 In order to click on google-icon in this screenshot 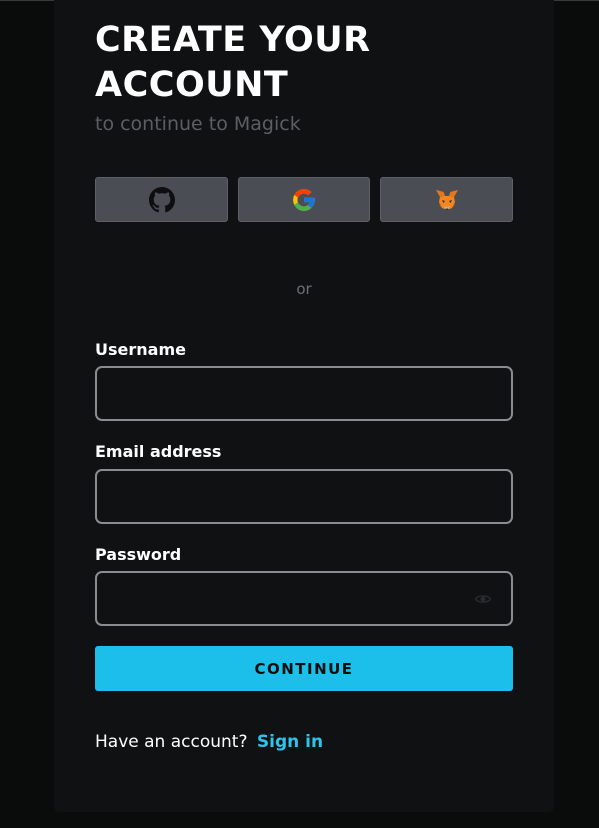, I will do `click(304, 200)`.